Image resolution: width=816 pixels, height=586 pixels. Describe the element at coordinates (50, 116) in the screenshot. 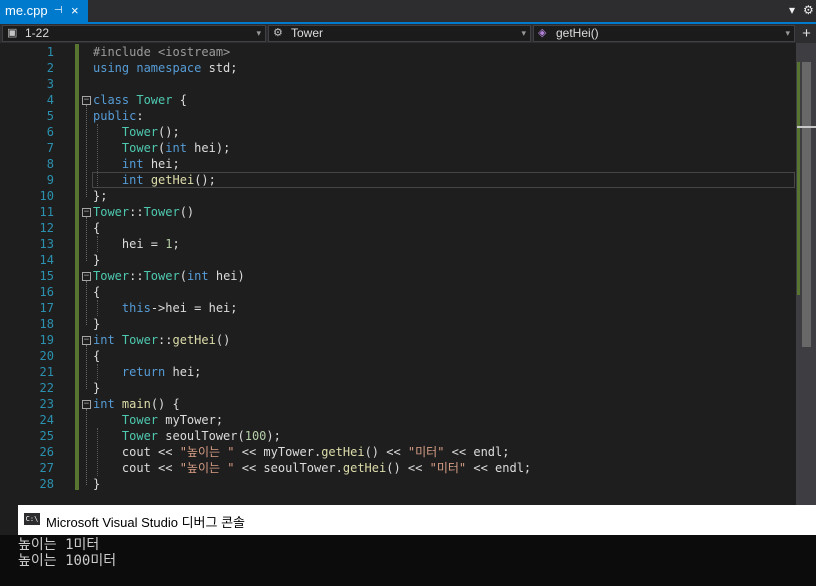

I see `line-number: 5` at that location.